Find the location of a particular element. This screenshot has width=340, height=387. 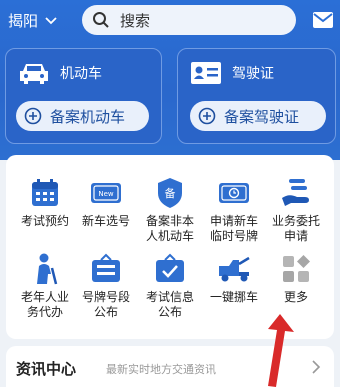

city-selector: 揭阳 is located at coordinates (33, 20).